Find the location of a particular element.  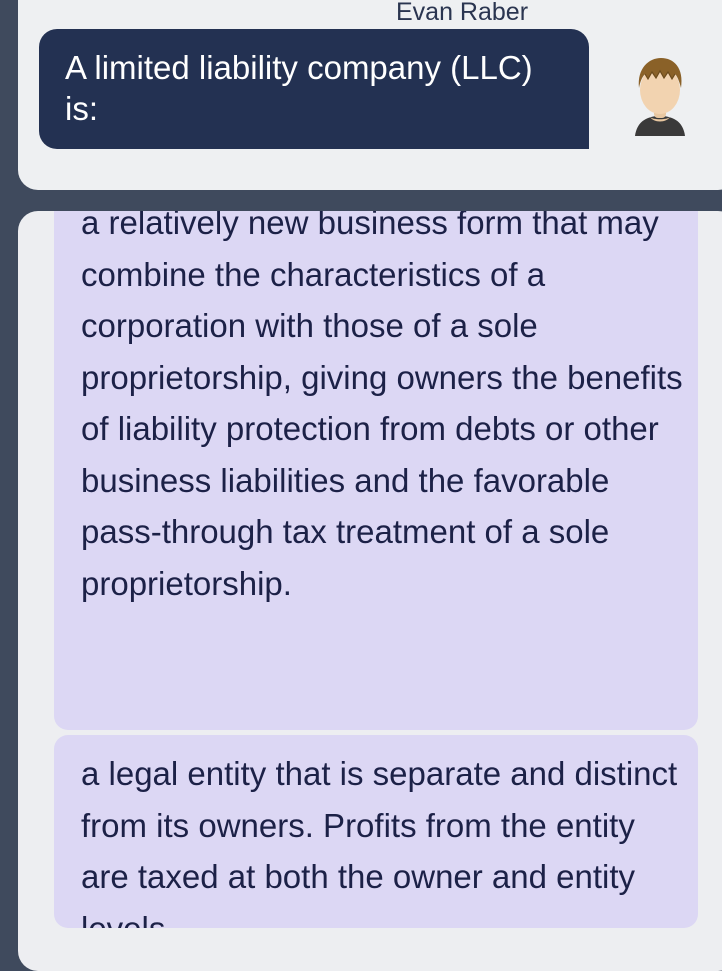

user-avatar-icon is located at coordinates (660, 97).